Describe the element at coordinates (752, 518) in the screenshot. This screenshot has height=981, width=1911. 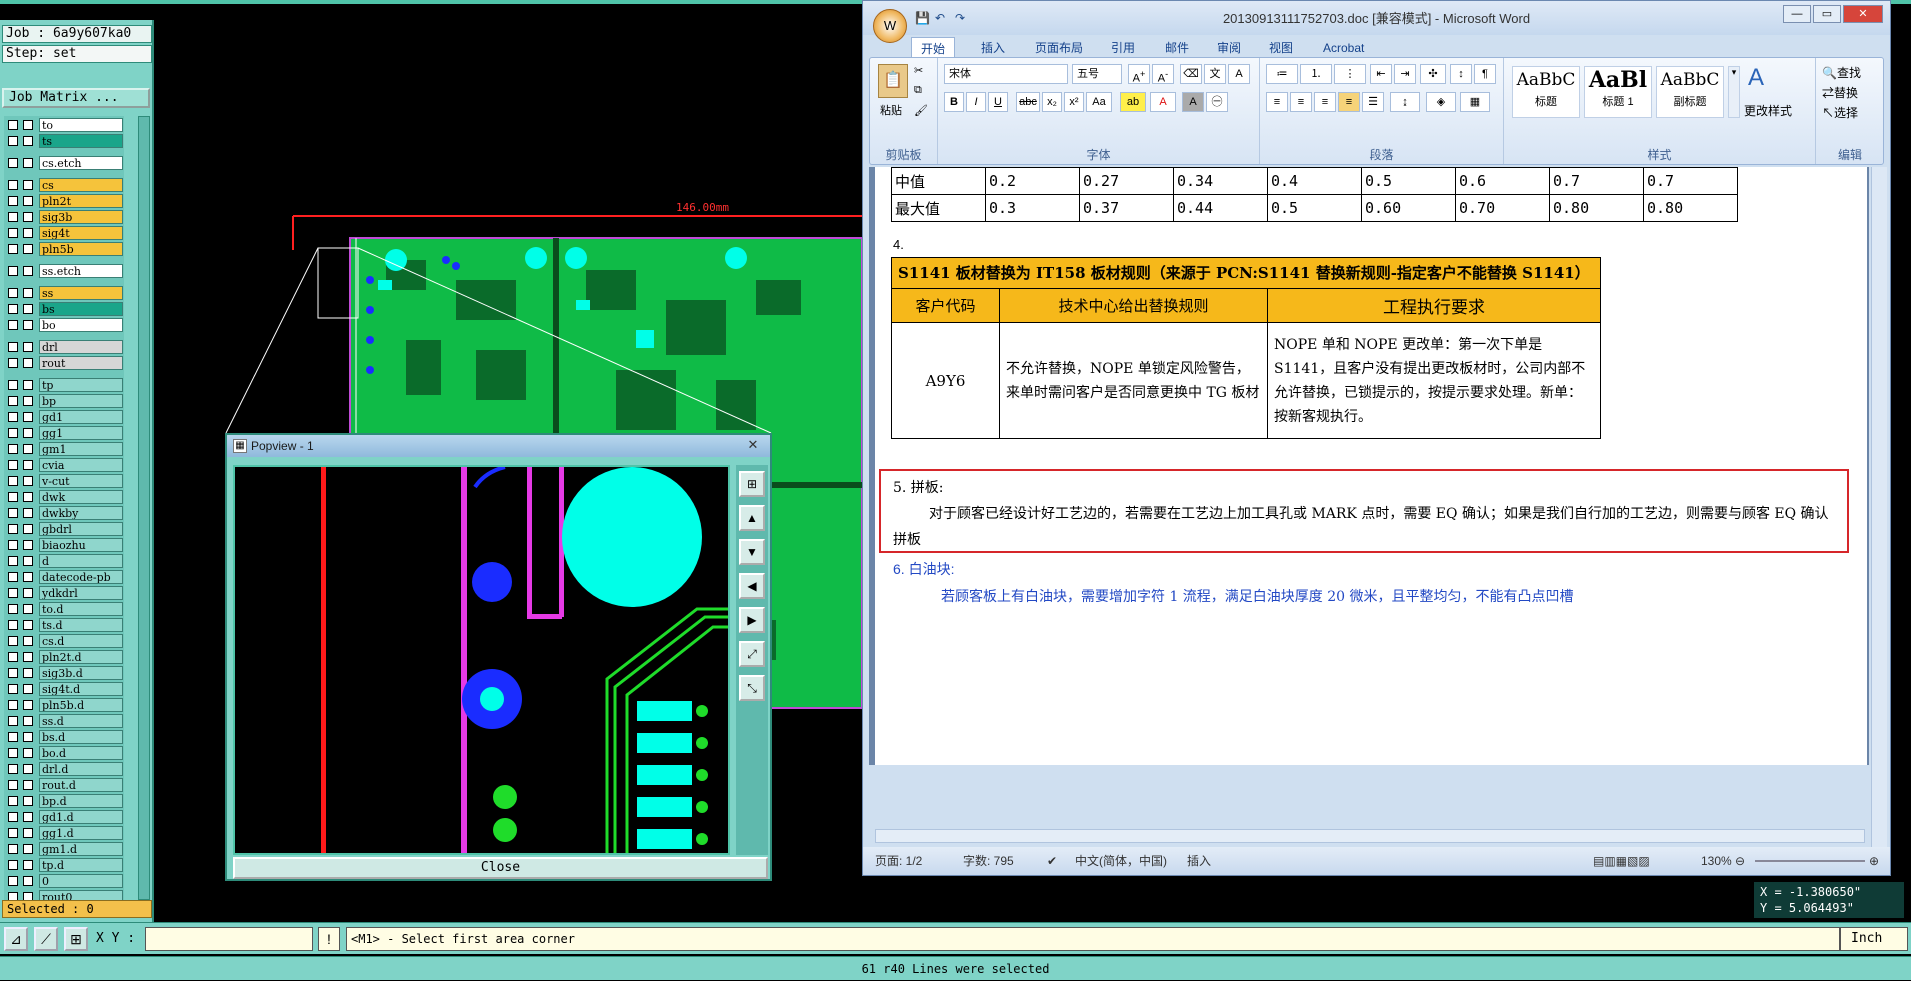
I see `popview-pan-up-icon: ▲` at that location.